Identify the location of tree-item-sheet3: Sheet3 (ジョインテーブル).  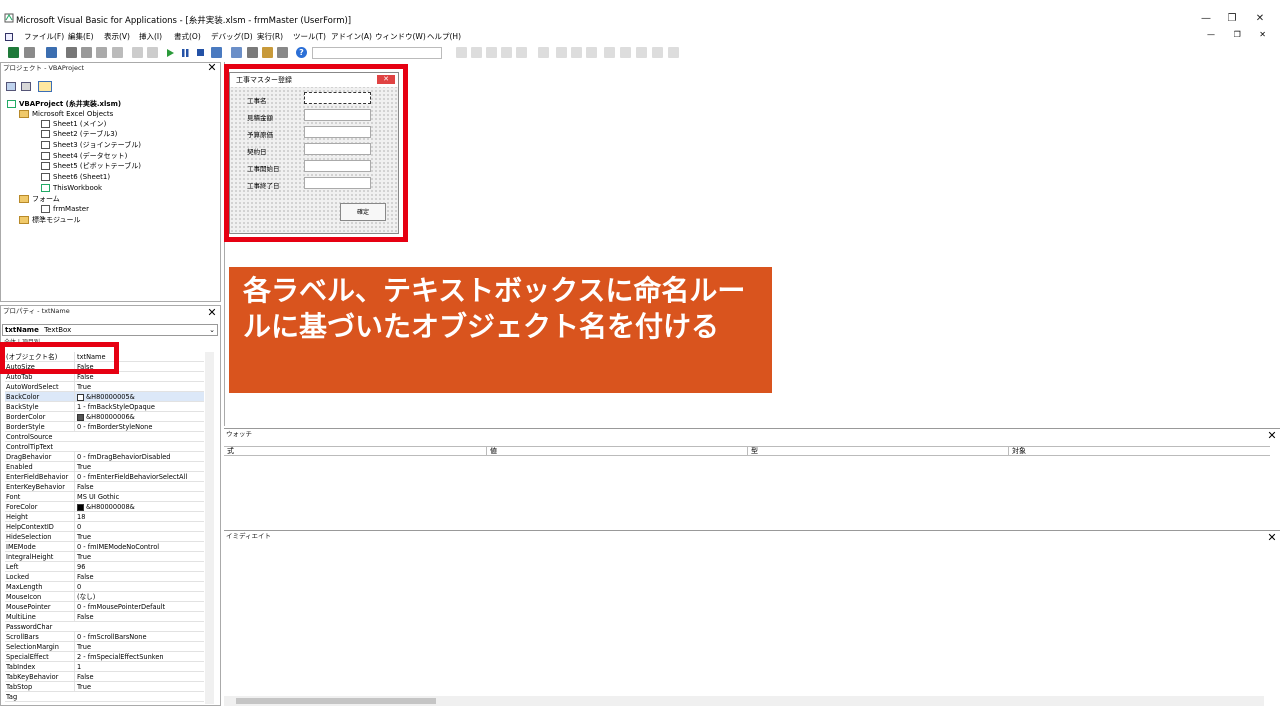
(91, 145).